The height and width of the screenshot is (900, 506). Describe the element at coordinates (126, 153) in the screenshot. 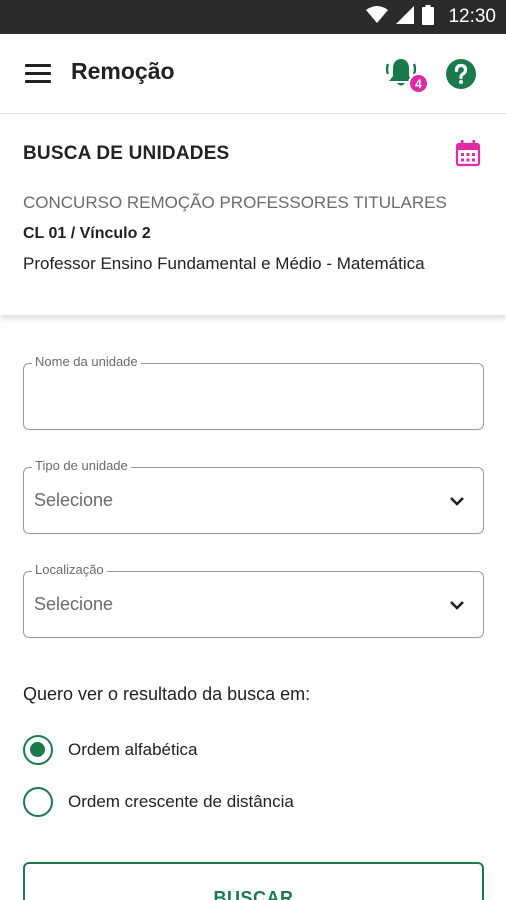

I see `card-title: BUSCA DE UNIDADES` at that location.